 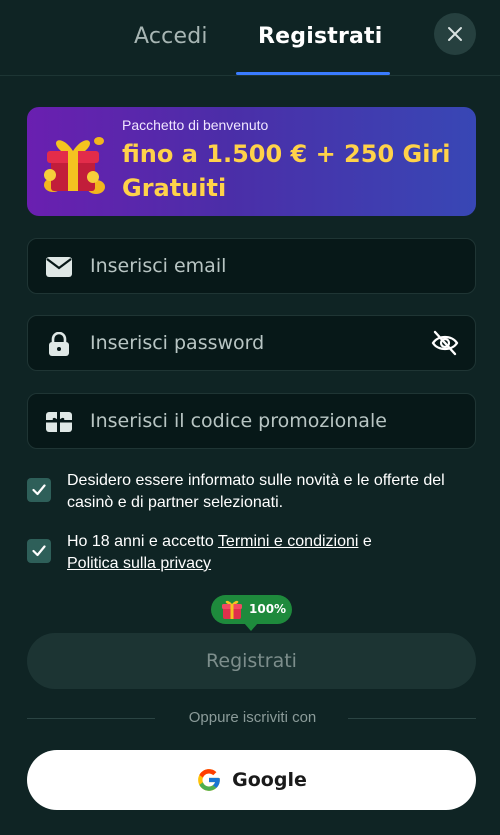 What do you see at coordinates (59, 344) in the screenshot?
I see `lock-icon` at bounding box center [59, 344].